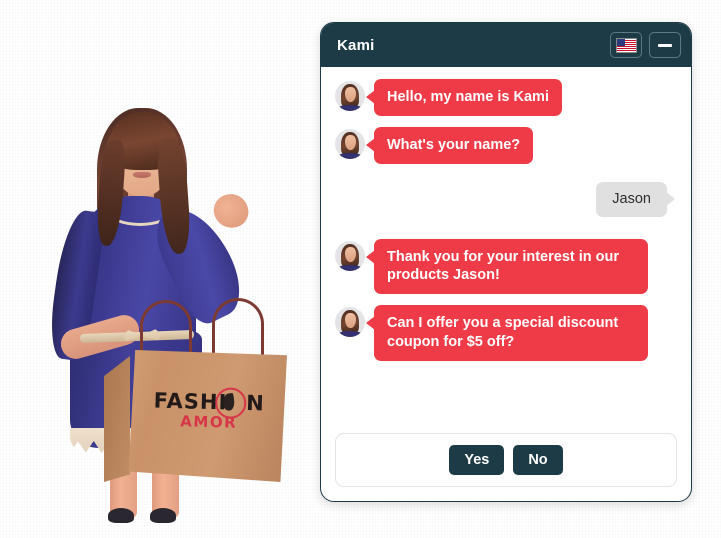 Image resolution: width=721 pixels, height=538 pixels. I want to click on shopping-bag-logo: FASHION AMOR, so click(209, 409).